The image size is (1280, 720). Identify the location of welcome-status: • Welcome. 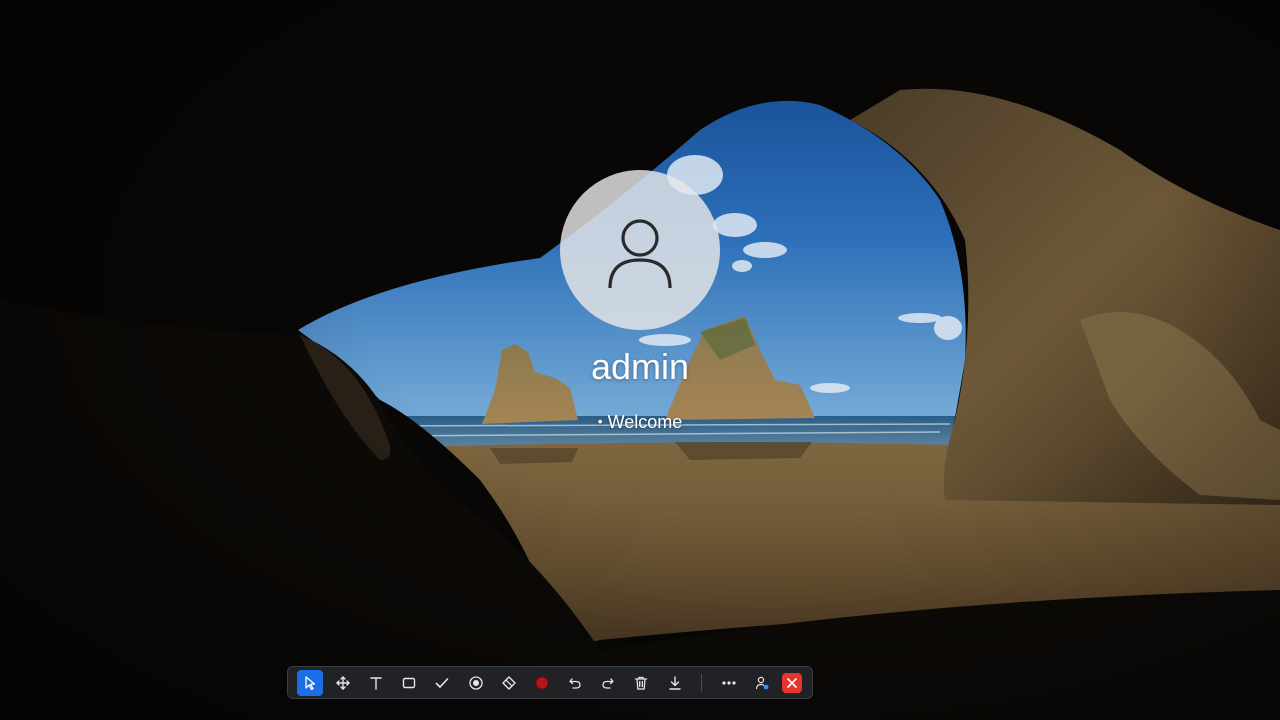
(640, 422).